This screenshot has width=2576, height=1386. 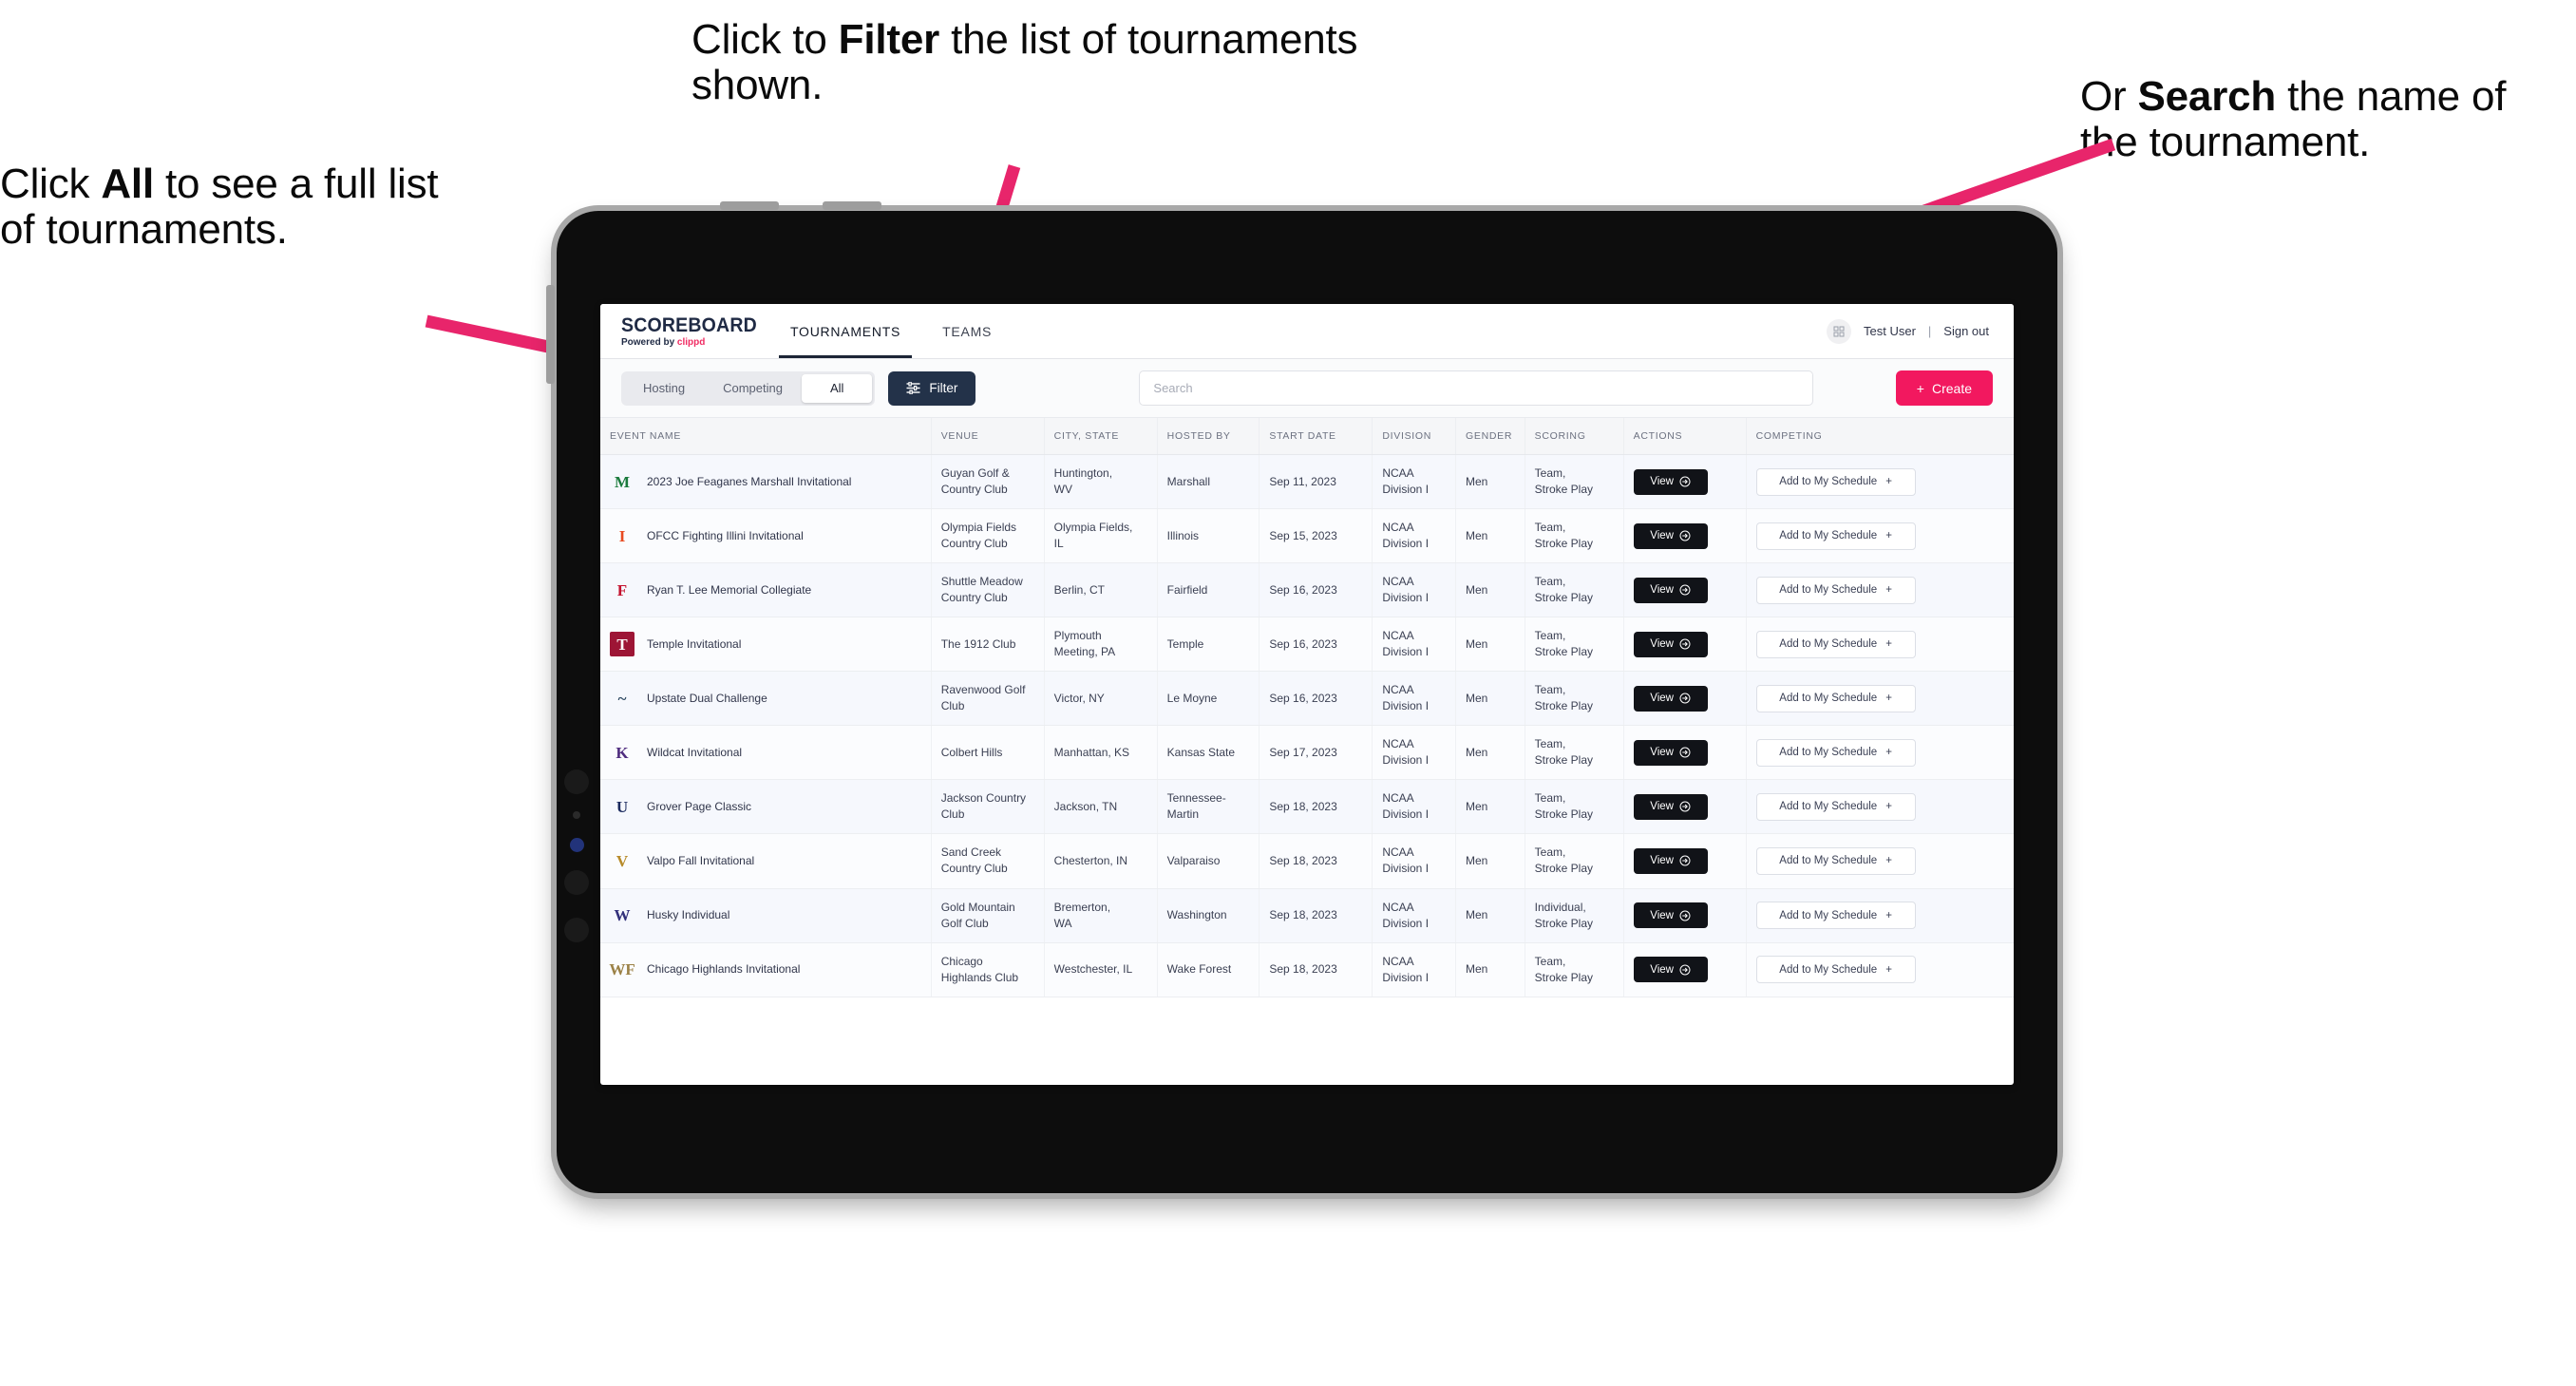 What do you see at coordinates (1888, 590) in the screenshot?
I see `plus-icon: +` at bounding box center [1888, 590].